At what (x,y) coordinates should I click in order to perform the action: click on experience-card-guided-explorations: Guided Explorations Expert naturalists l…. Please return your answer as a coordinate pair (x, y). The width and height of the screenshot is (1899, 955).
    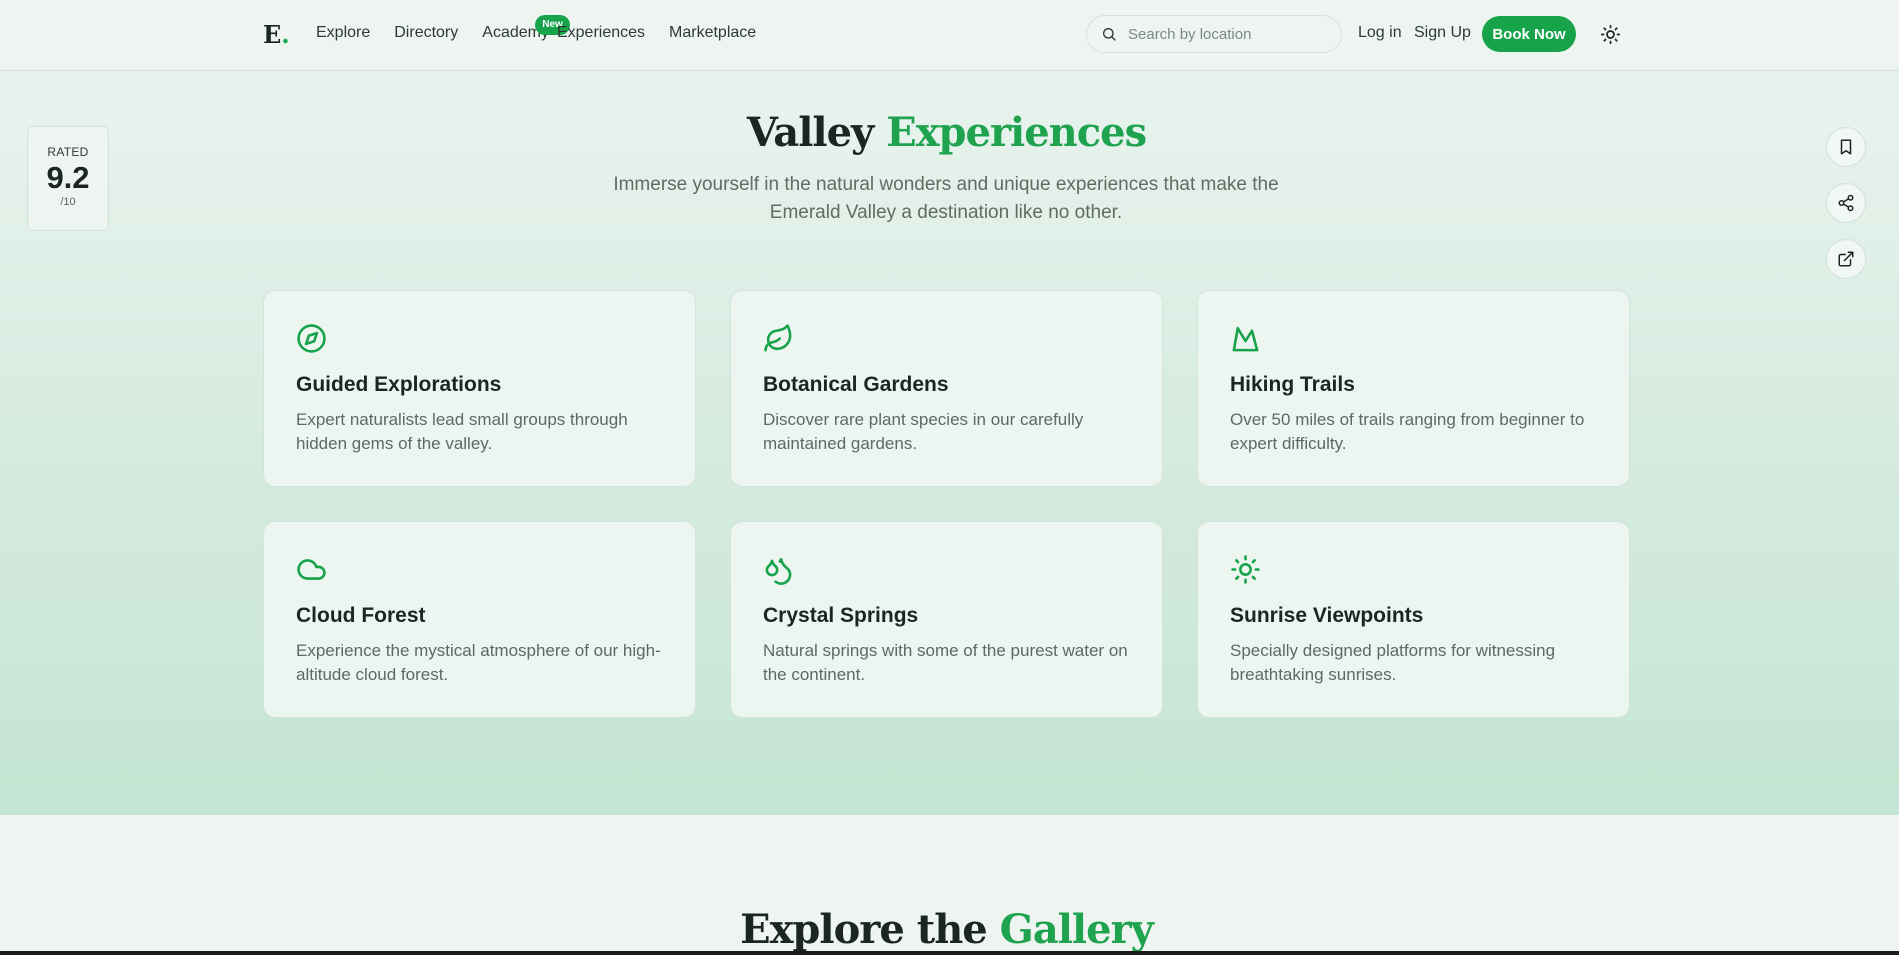
    Looking at the image, I should click on (479, 388).